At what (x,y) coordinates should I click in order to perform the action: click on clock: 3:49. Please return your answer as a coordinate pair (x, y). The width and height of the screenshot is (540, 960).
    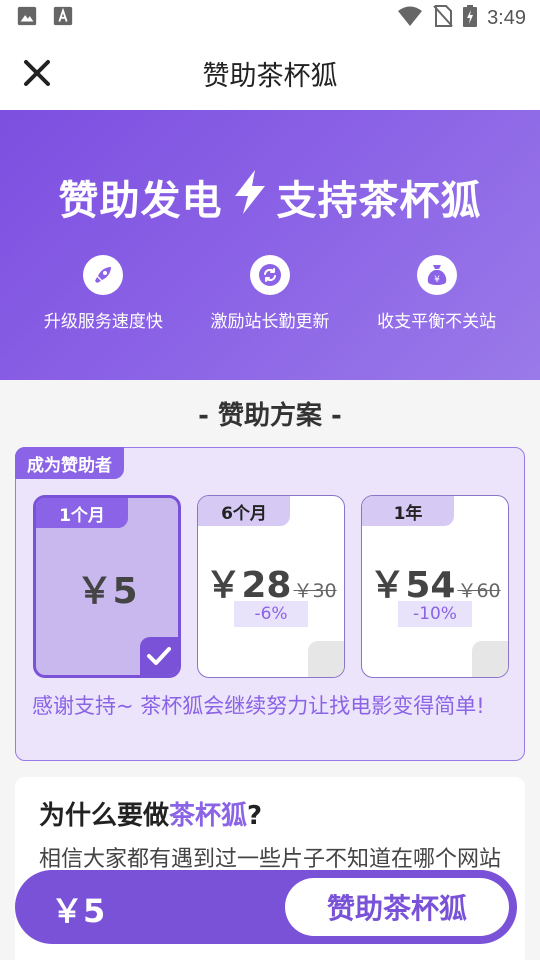
    Looking at the image, I should click on (506, 17).